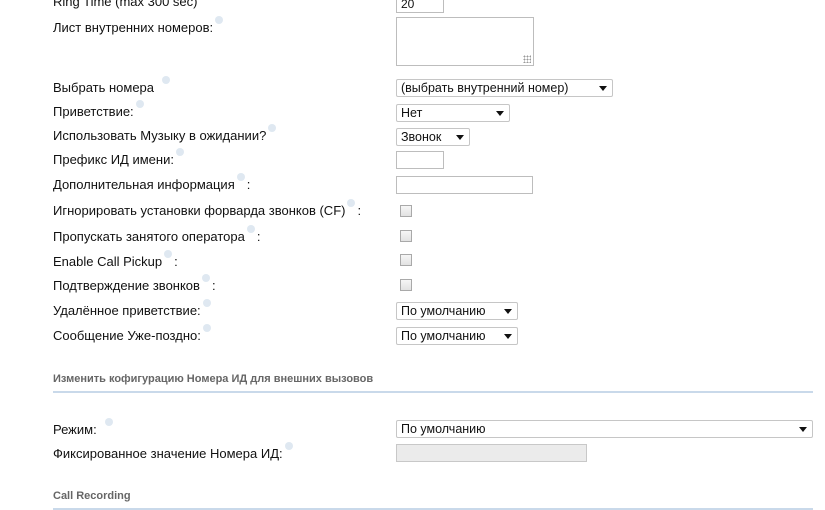  I want to click on greeting-row: Приветствие: Нет, so click(412, 111).